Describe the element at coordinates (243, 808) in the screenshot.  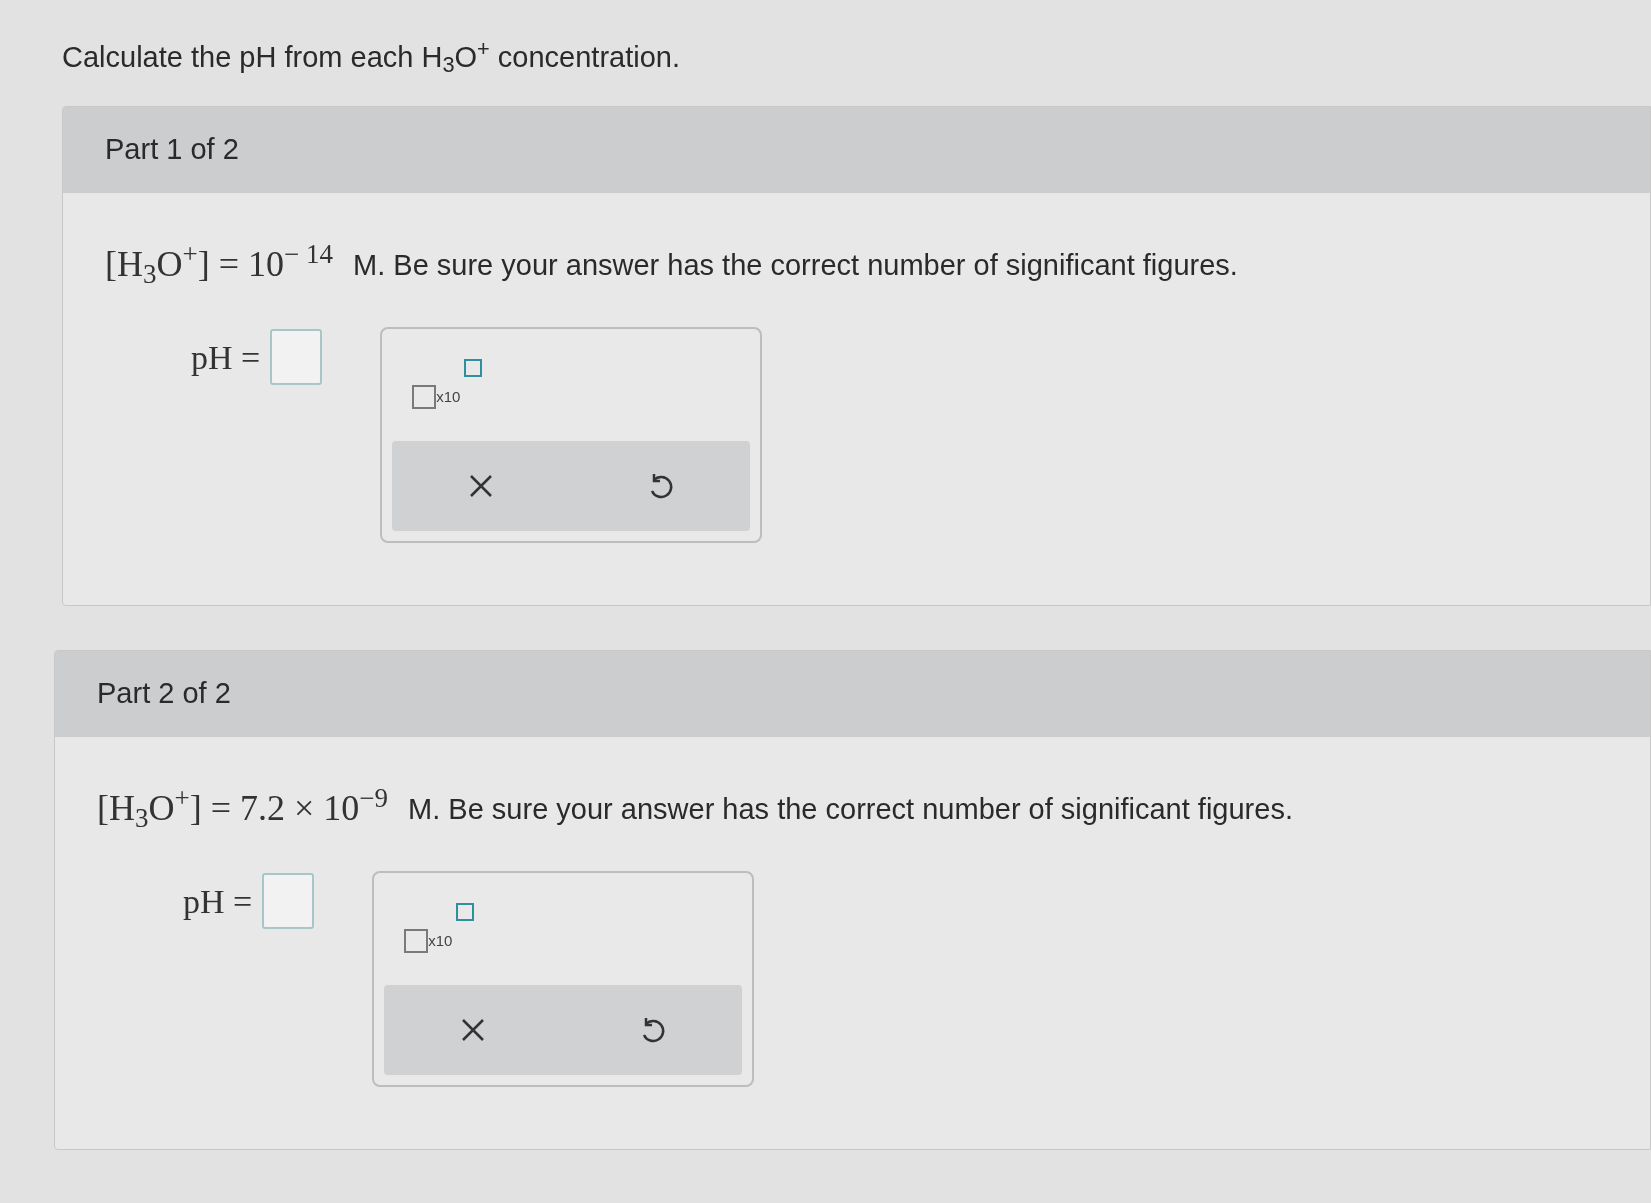
I see `concentration-equation: [H$_{3}$O$^{+}$] = 7.2 × 10$^{−9}$` at that location.